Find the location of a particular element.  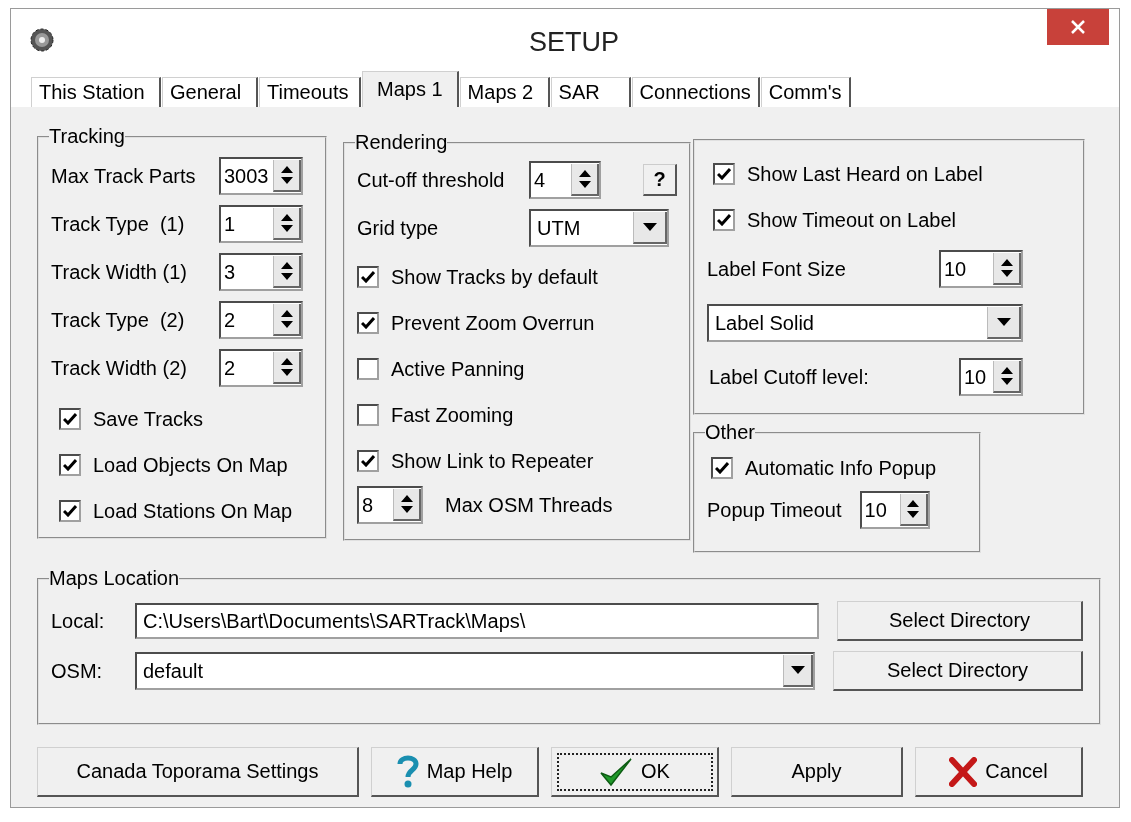

field-label: Track Width (1) is located at coordinates (119, 272).